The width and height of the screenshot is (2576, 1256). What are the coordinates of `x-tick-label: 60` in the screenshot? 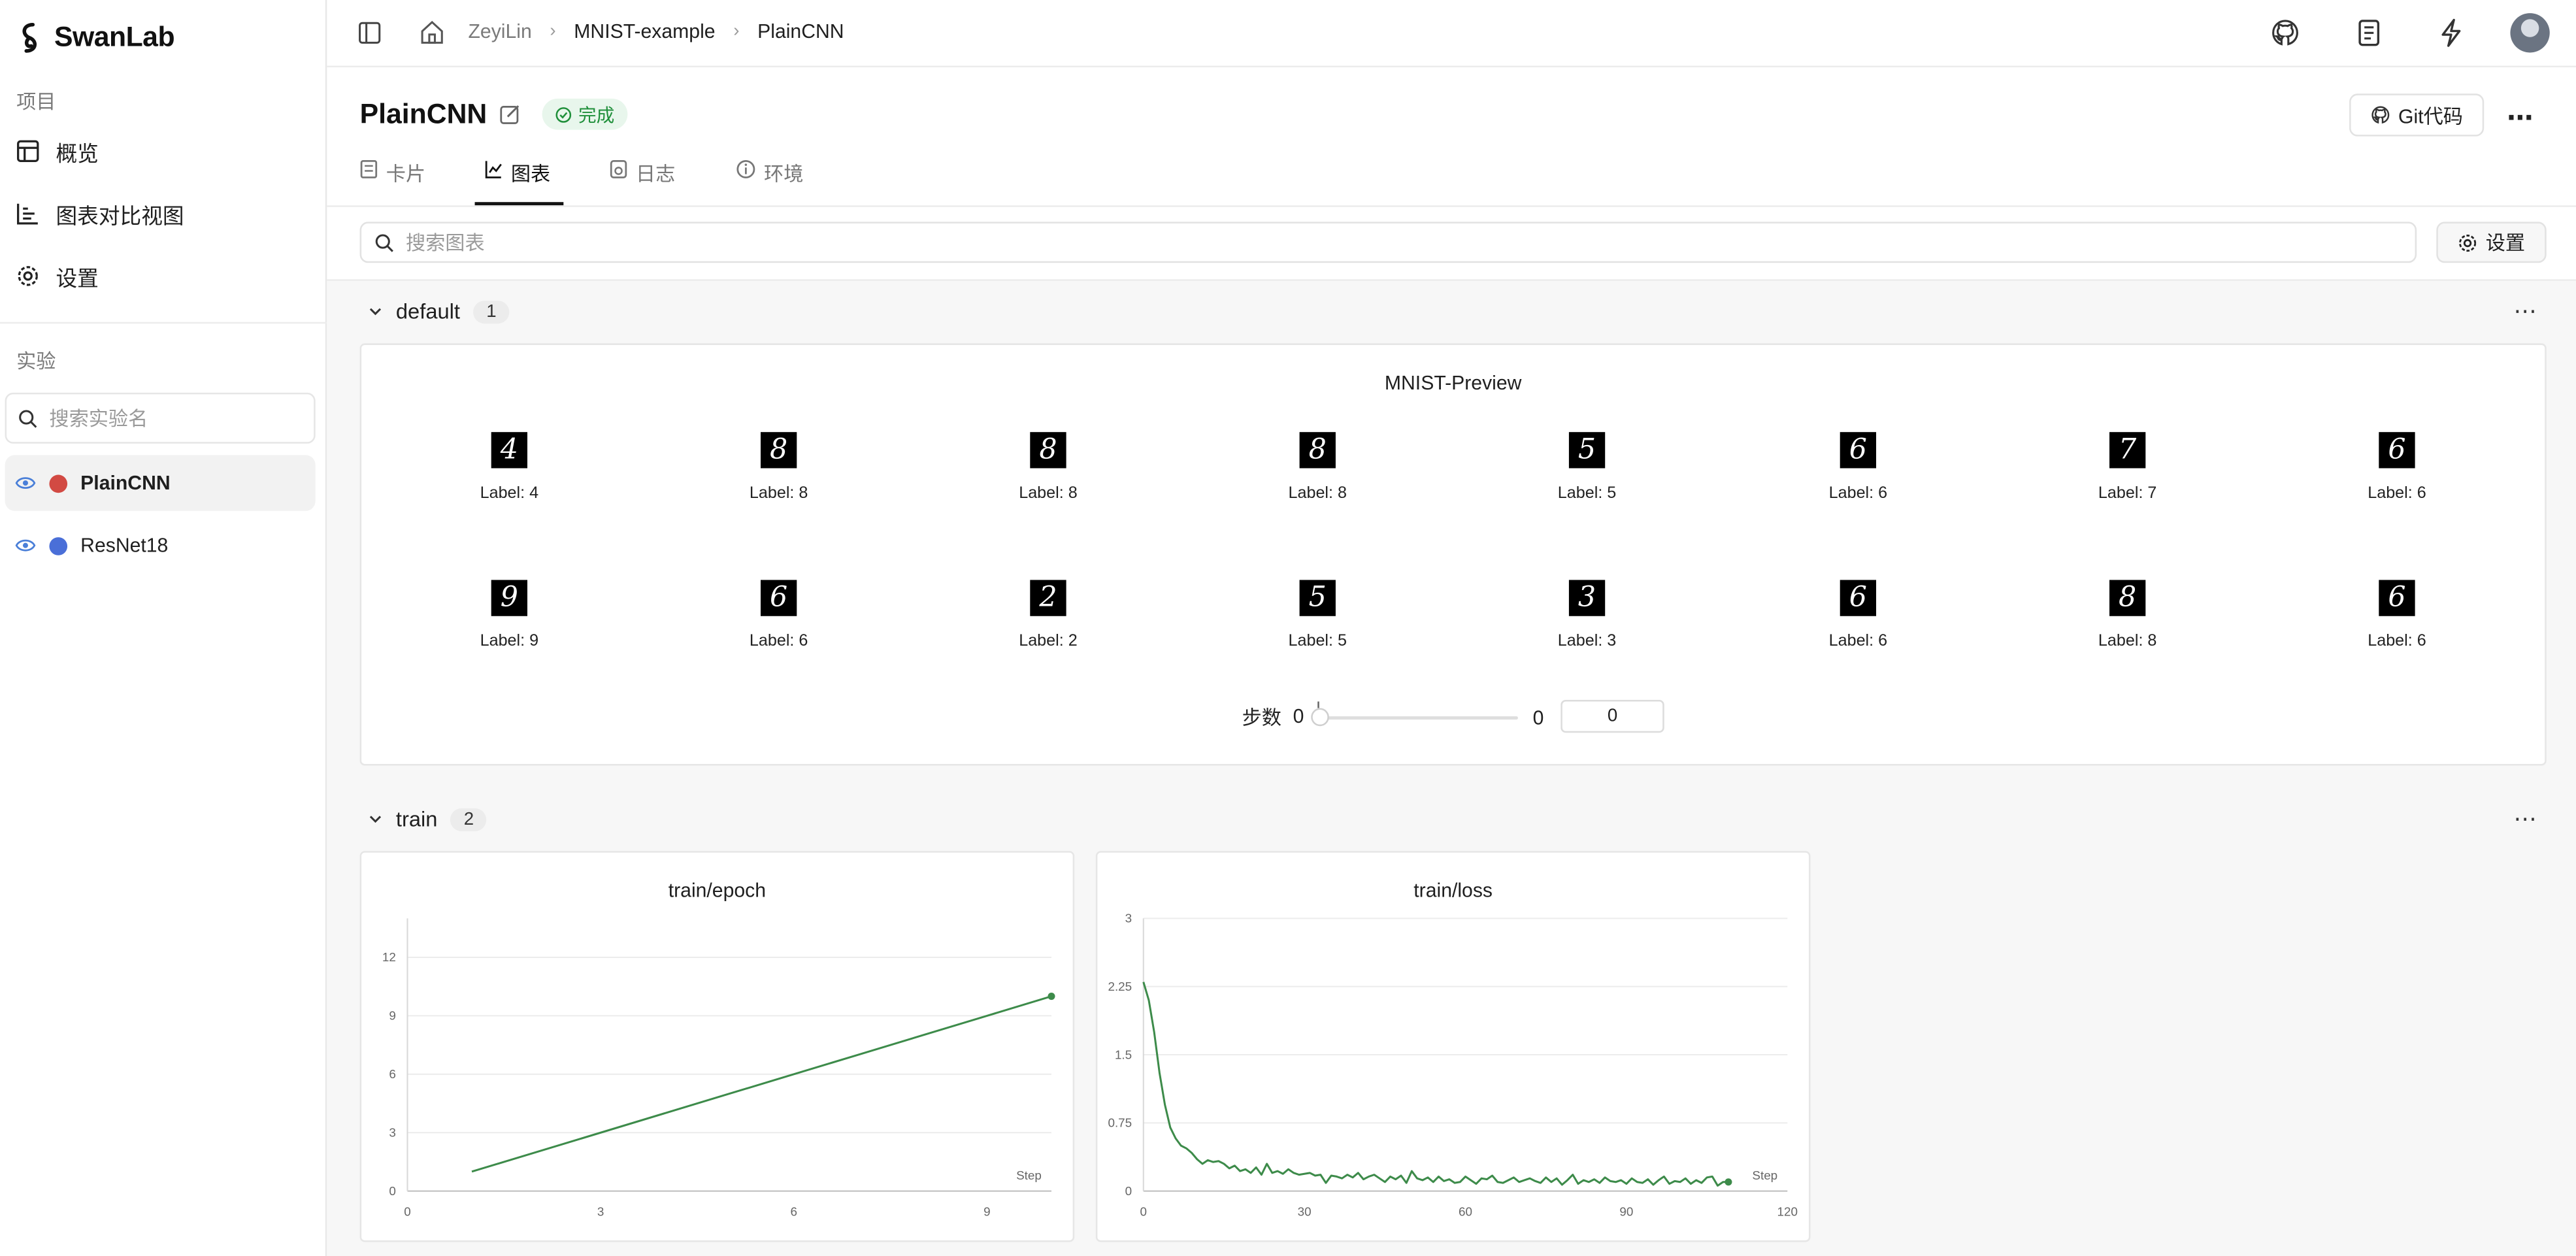 It's located at (1465, 1211).